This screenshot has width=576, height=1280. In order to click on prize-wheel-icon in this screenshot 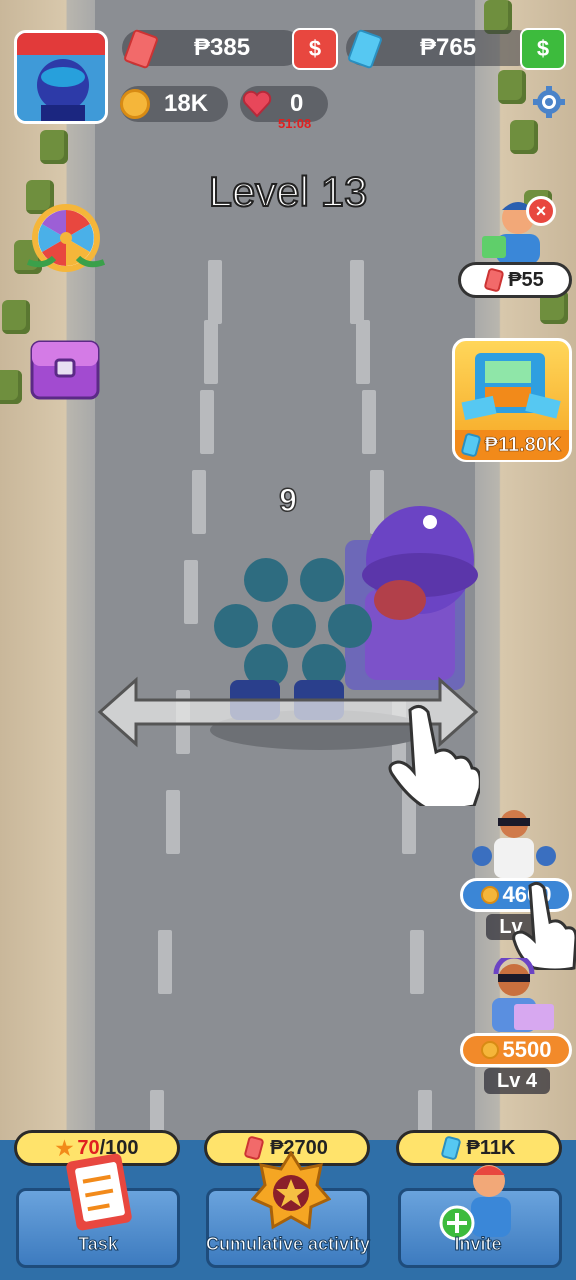, I will do `click(66, 240)`.